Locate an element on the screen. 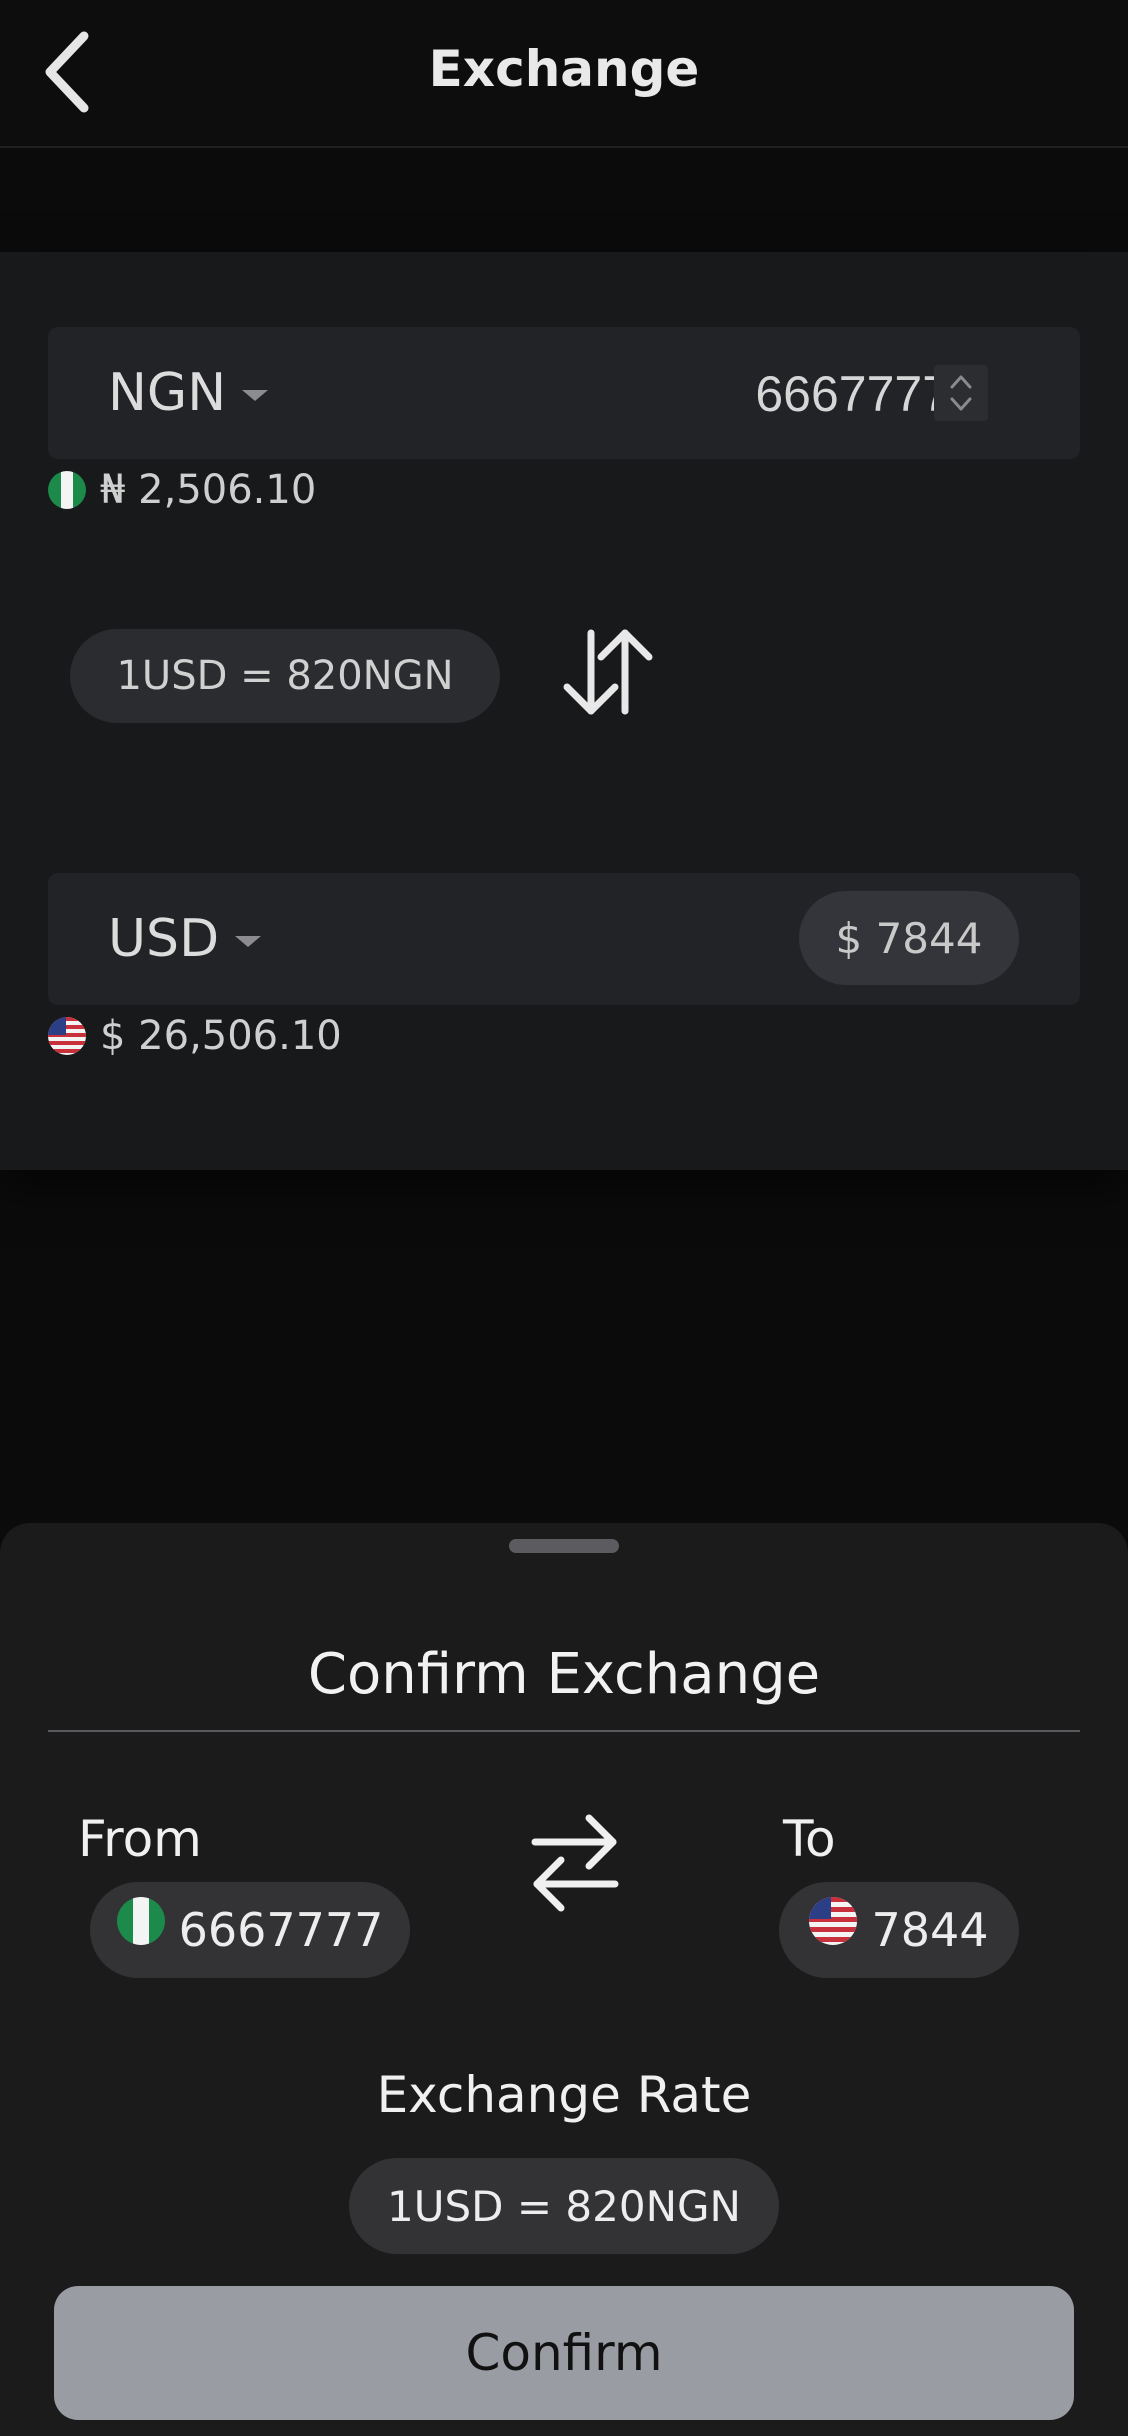  divider is located at coordinates (564, 1731).